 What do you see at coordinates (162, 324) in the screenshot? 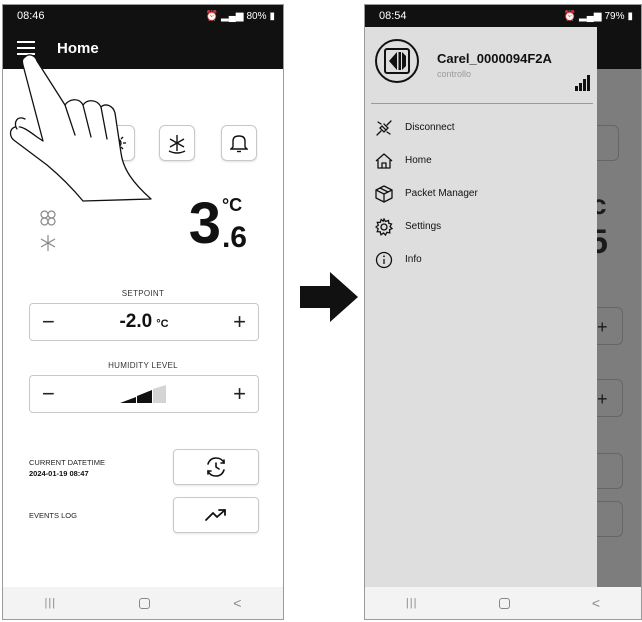
I see `setpoint-unit: °C` at bounding box center [162, 324].